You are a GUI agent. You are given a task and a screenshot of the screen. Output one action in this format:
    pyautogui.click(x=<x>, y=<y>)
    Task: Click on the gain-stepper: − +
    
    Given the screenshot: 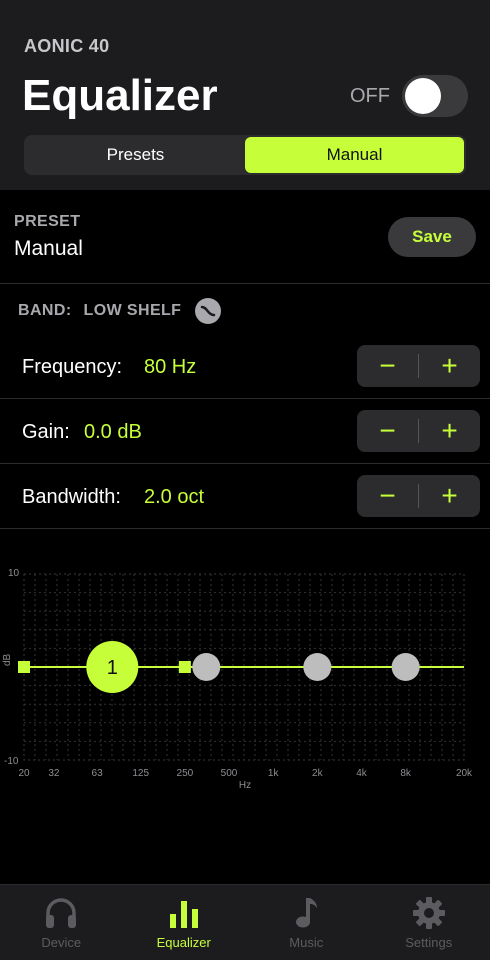 What is the action you would take?
    pyautogui.click(x=418, y=431)
    